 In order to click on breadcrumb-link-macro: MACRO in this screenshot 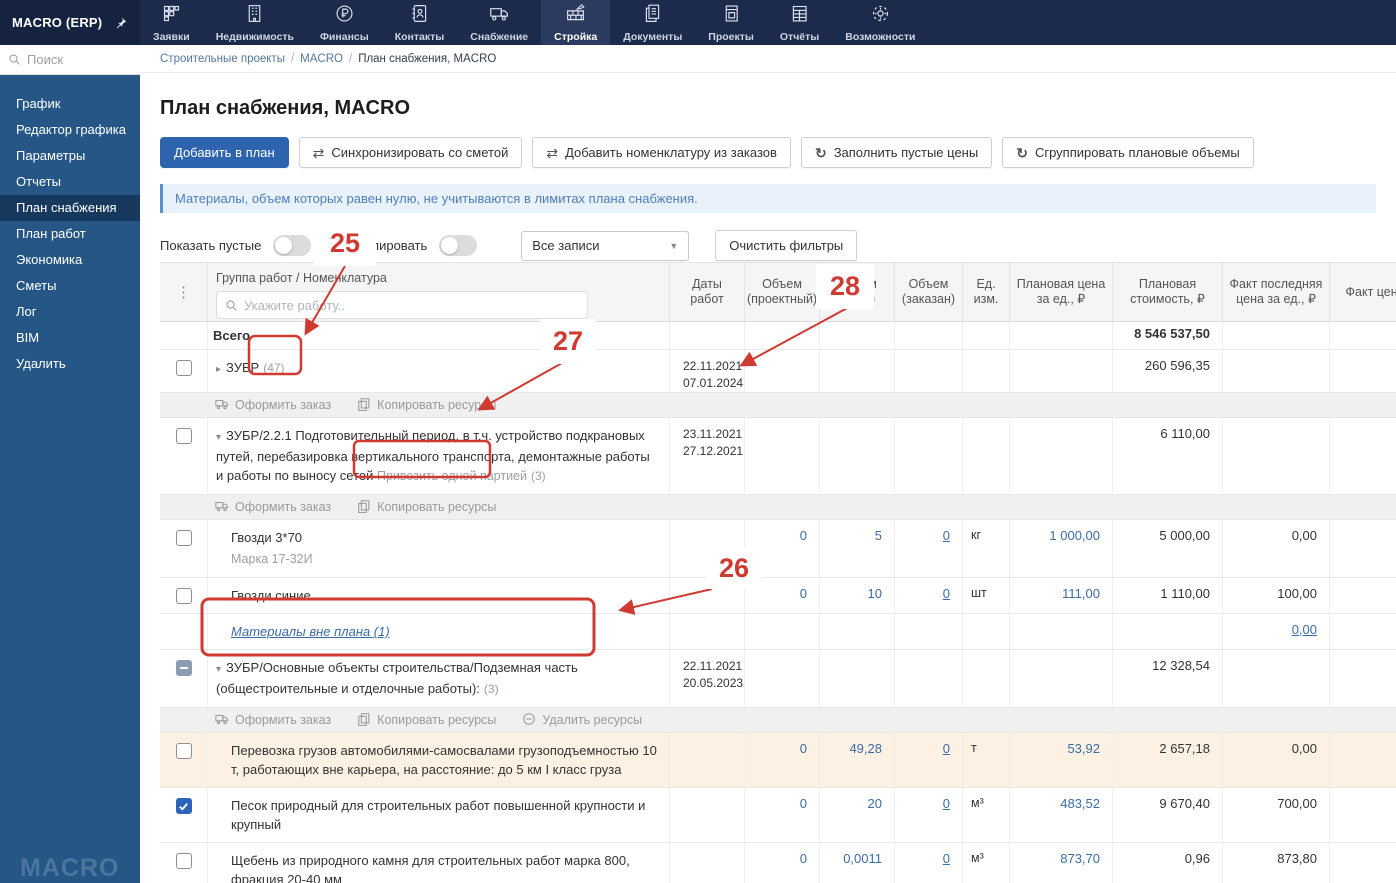, I will do `click(321, 59)`.